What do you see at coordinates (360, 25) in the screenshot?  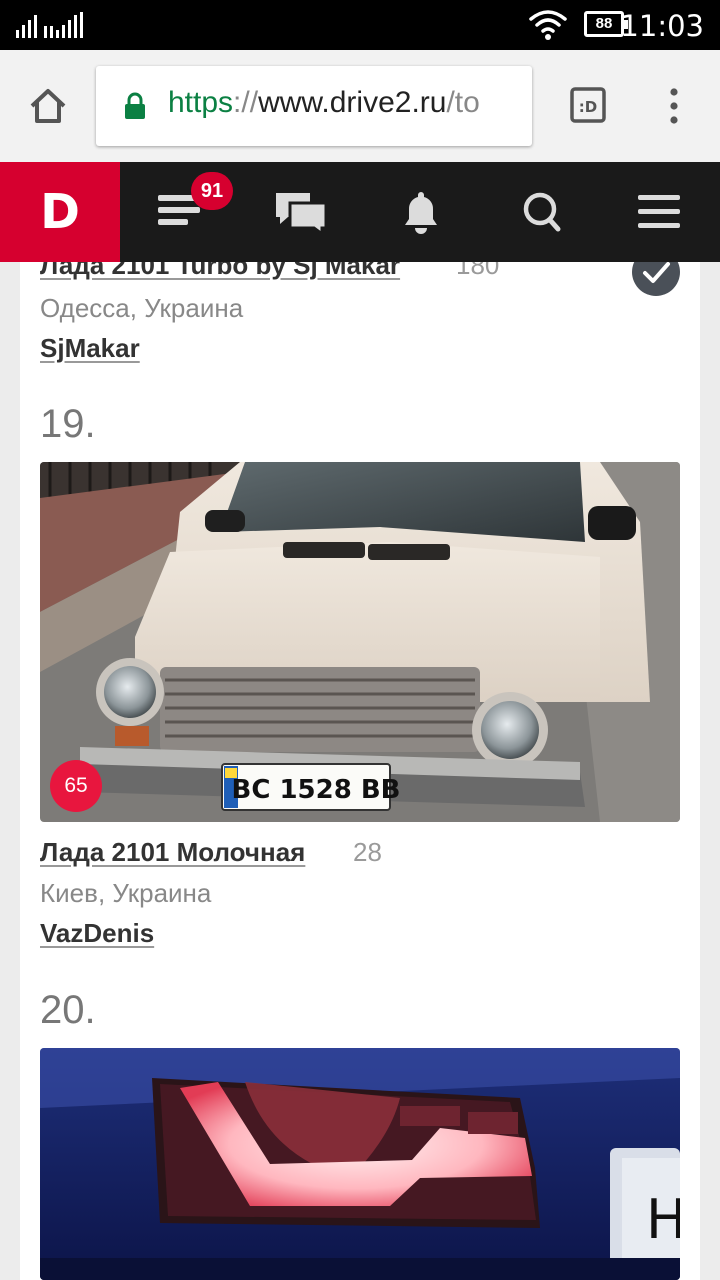 I see `status-bar: 88 11:03` at bounding box center [360, 25].